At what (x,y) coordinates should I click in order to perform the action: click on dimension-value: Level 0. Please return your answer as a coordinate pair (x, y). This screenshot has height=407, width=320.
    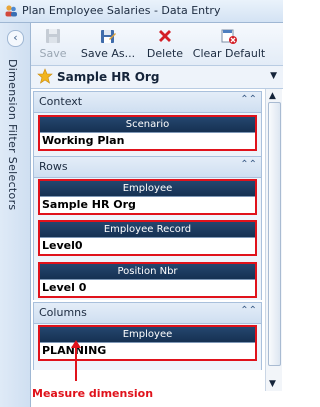
    Looking at the image, I should click on (147, 287).